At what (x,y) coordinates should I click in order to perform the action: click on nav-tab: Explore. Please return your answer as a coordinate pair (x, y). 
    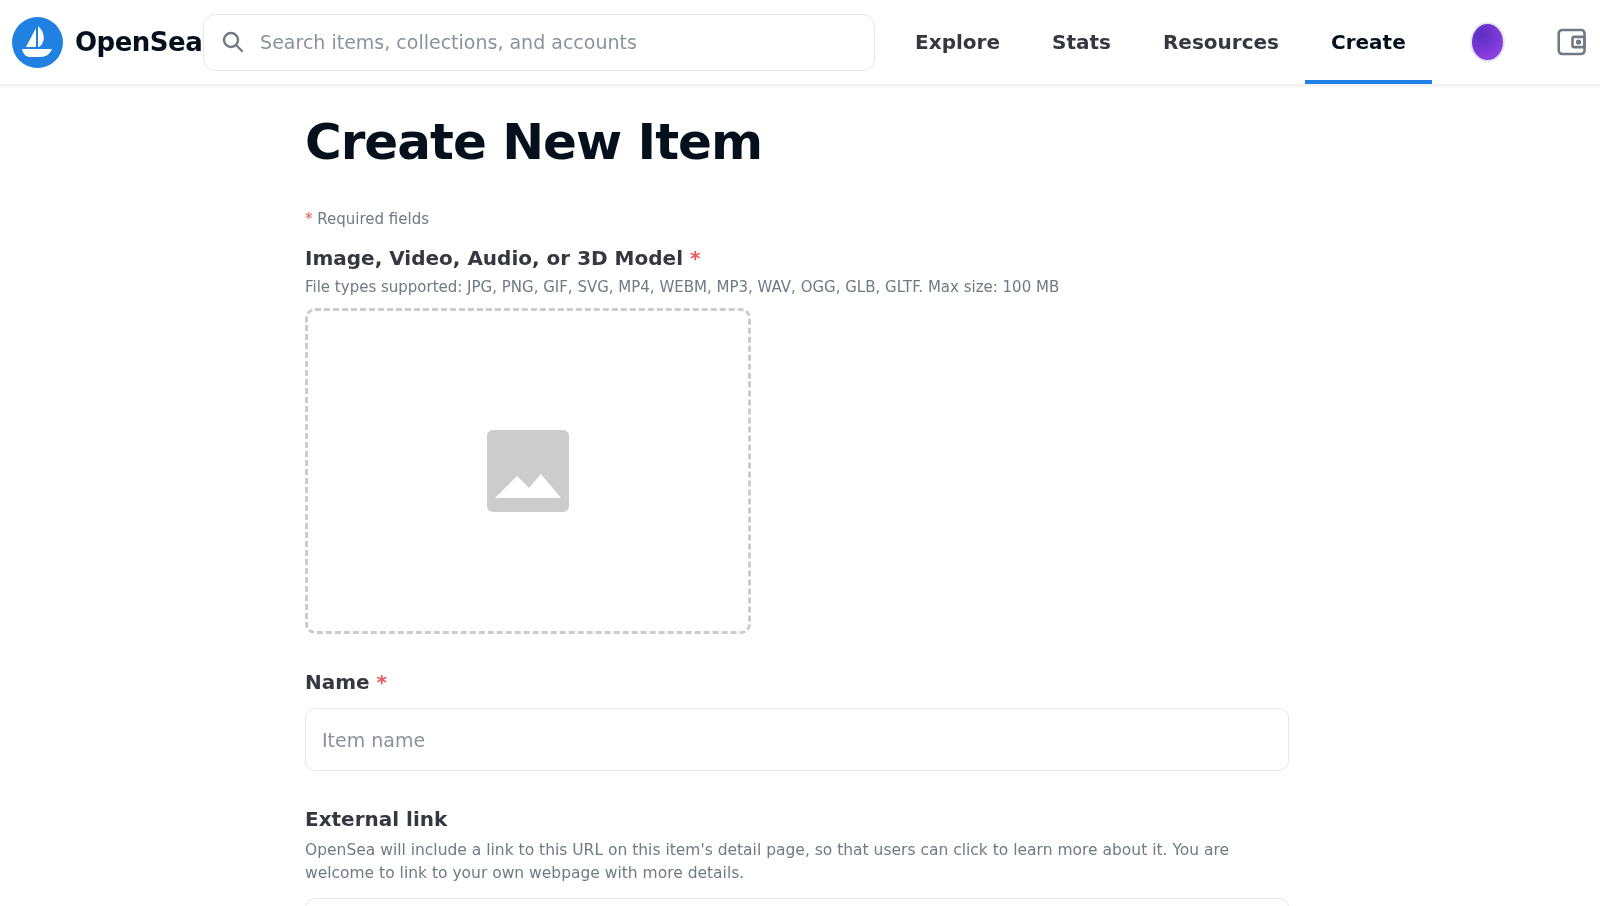
    Looking at the image, I should click on (957, 42).